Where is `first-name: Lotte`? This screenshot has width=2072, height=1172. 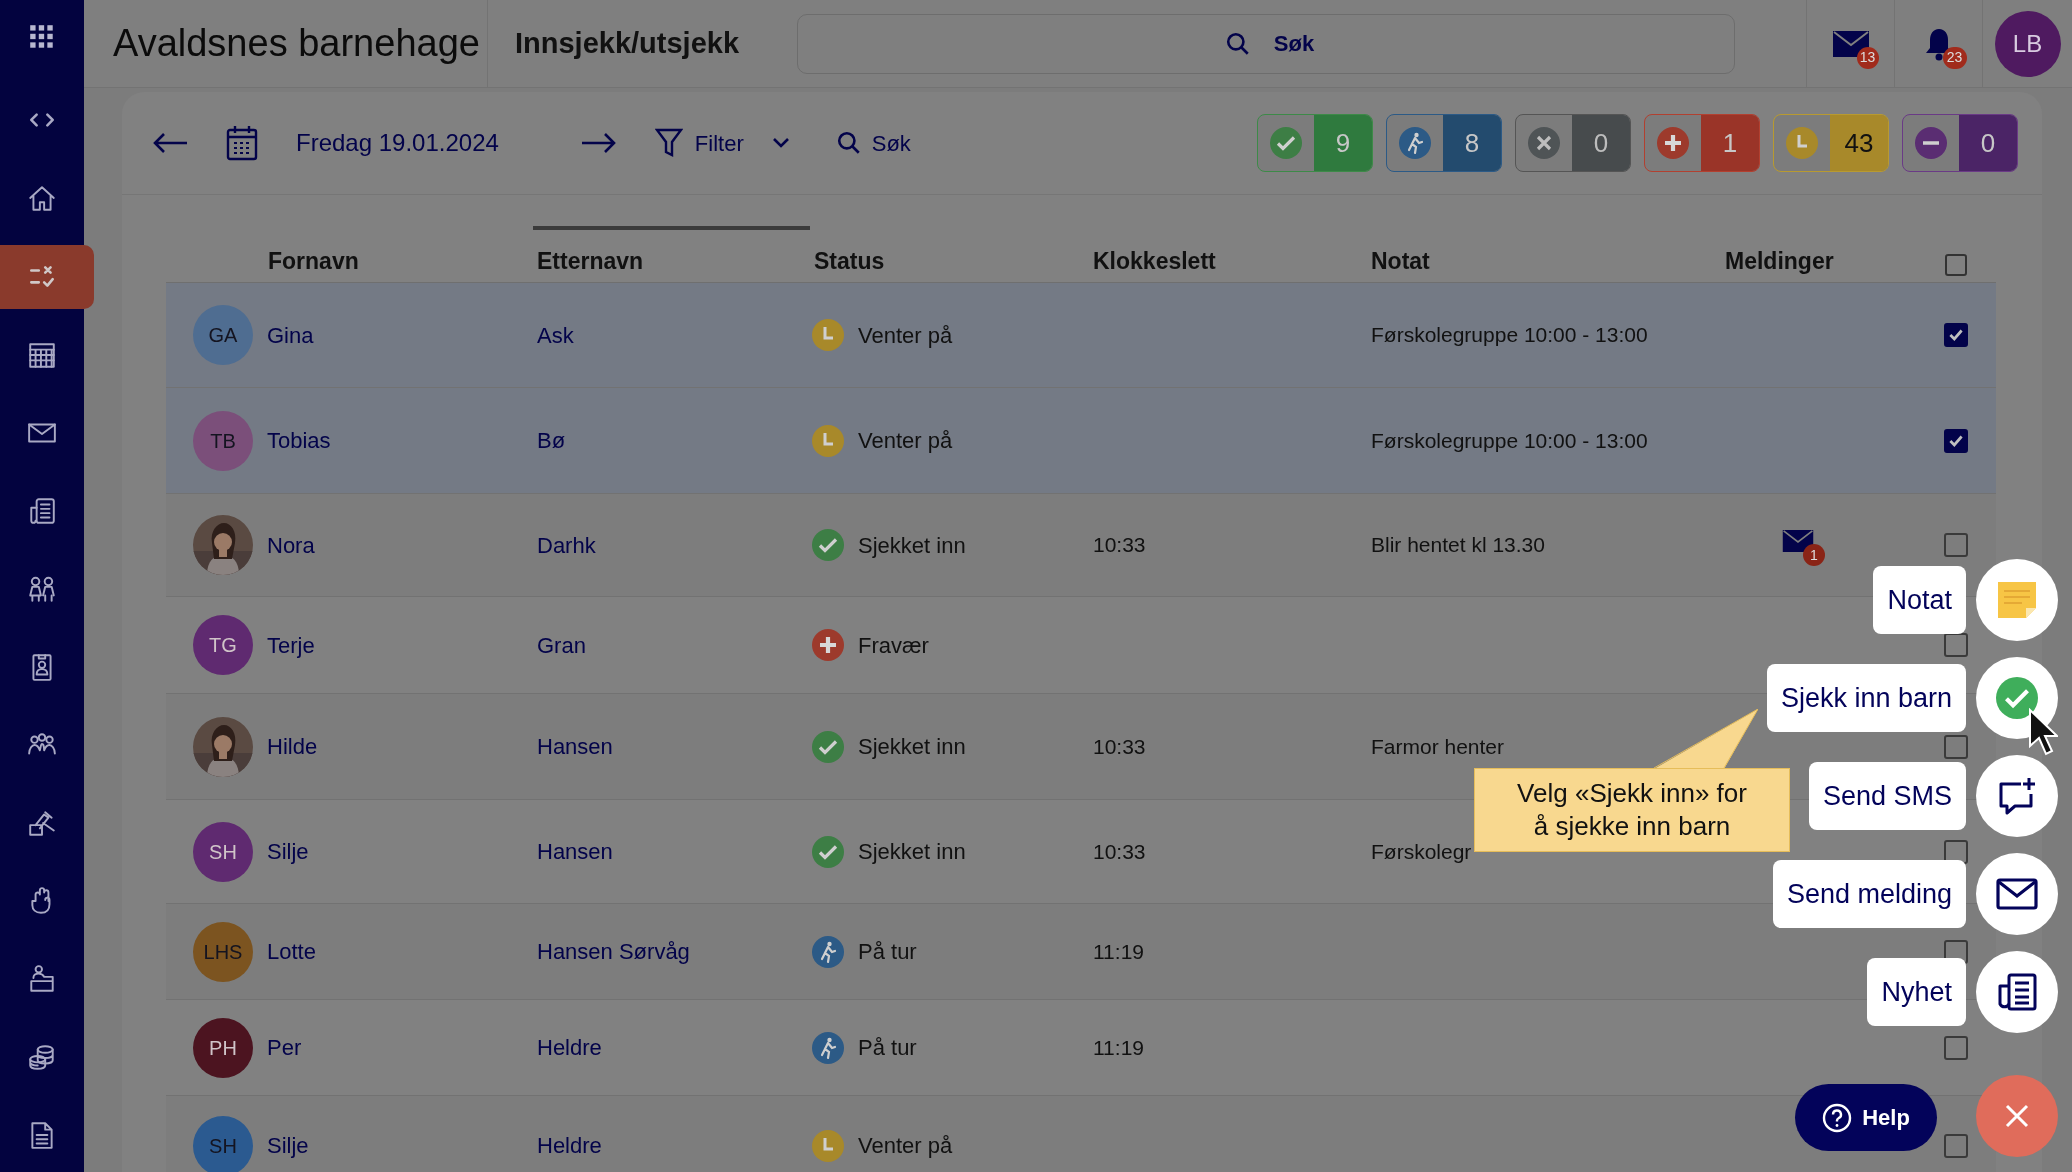 first-name: Lotte is located at coordinates (291, 952).